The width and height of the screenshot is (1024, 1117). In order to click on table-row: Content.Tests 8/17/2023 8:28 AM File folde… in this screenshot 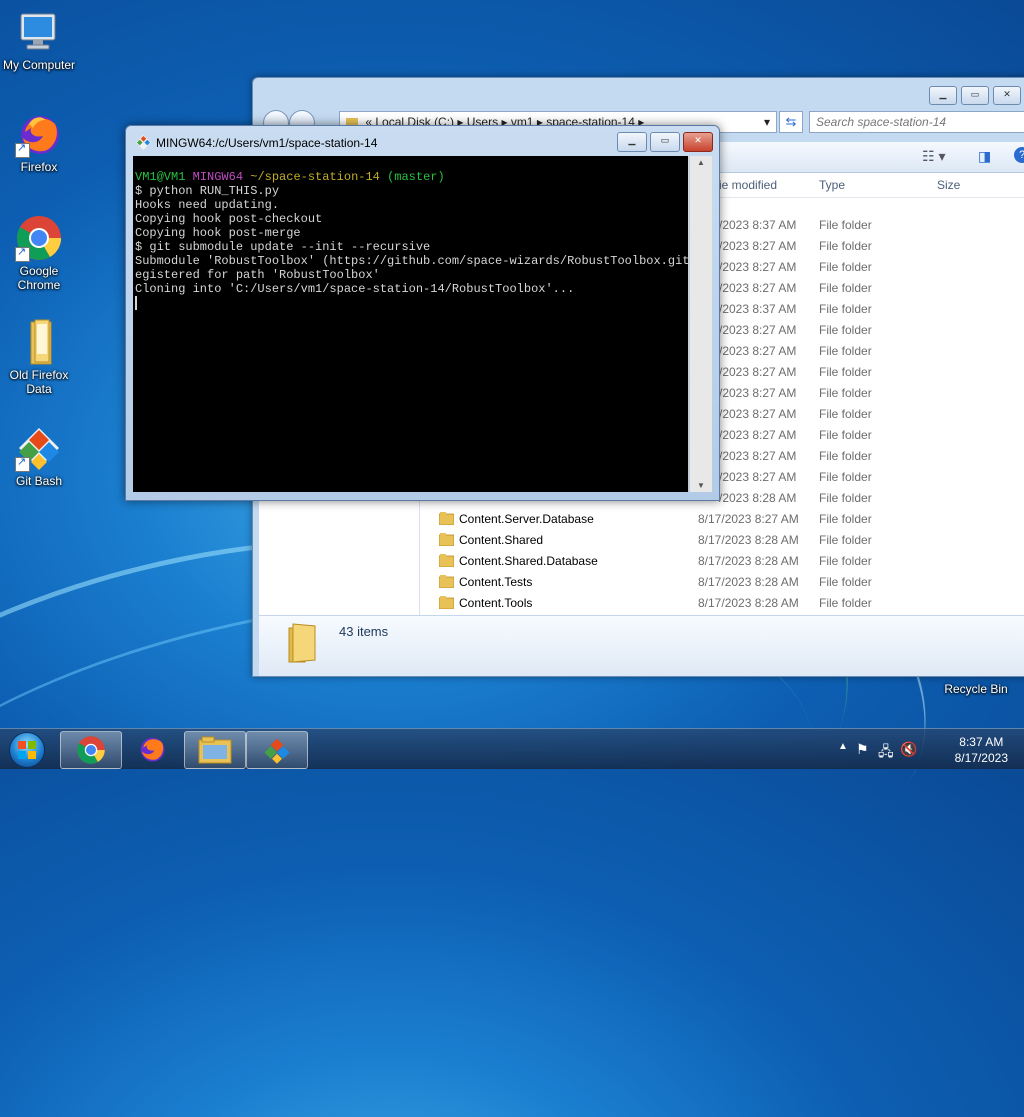, I will do `click(721, 582)`.